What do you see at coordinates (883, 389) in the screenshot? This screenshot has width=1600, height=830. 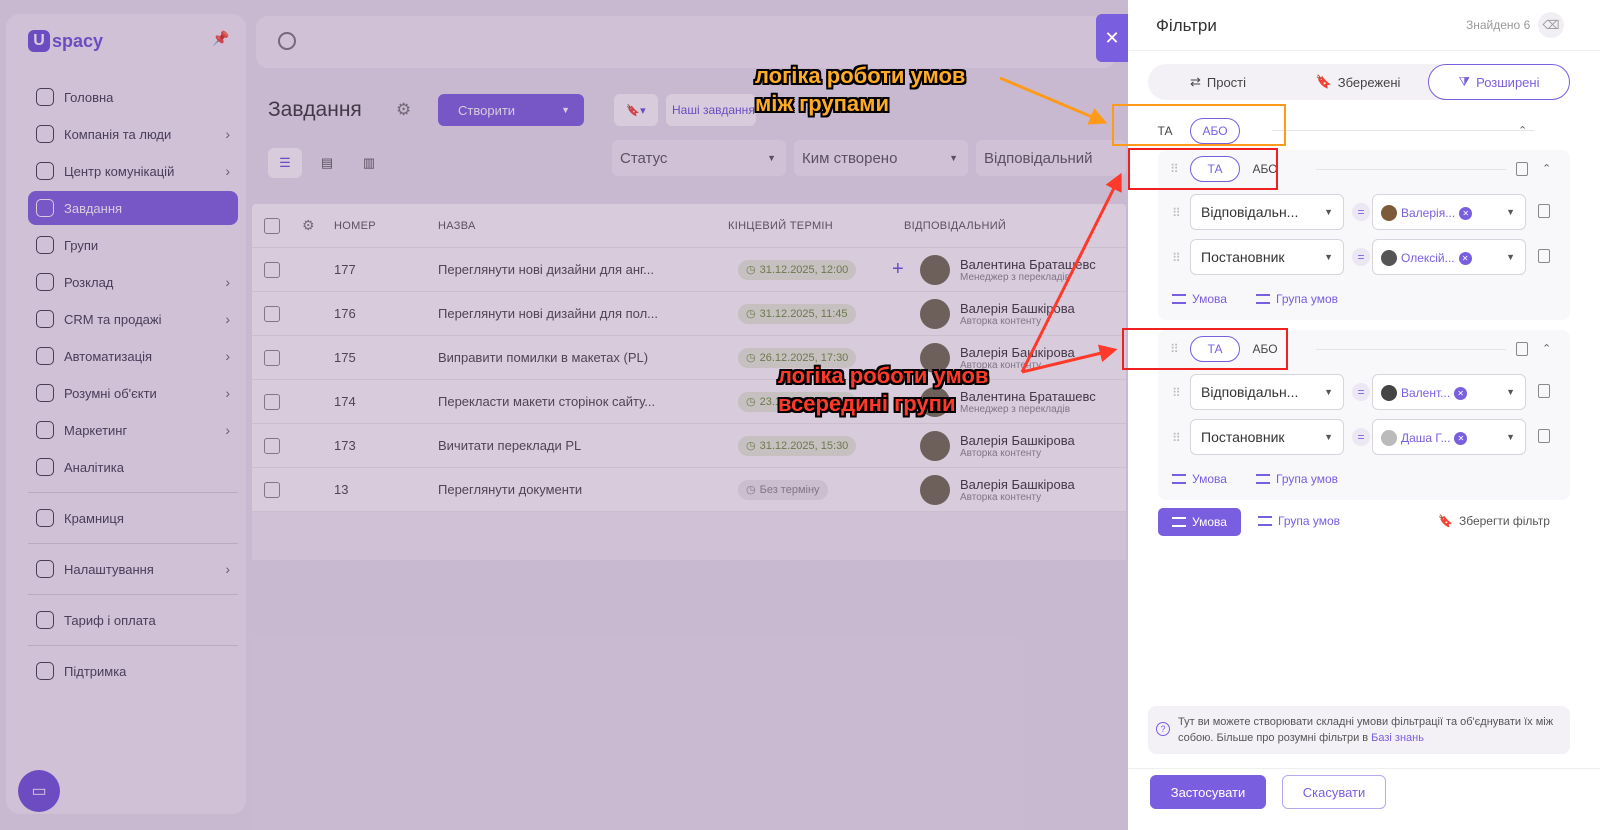 I see `annotation-inside-group: логіка роботи умов всередині групи` at bounding box center [883, 389].